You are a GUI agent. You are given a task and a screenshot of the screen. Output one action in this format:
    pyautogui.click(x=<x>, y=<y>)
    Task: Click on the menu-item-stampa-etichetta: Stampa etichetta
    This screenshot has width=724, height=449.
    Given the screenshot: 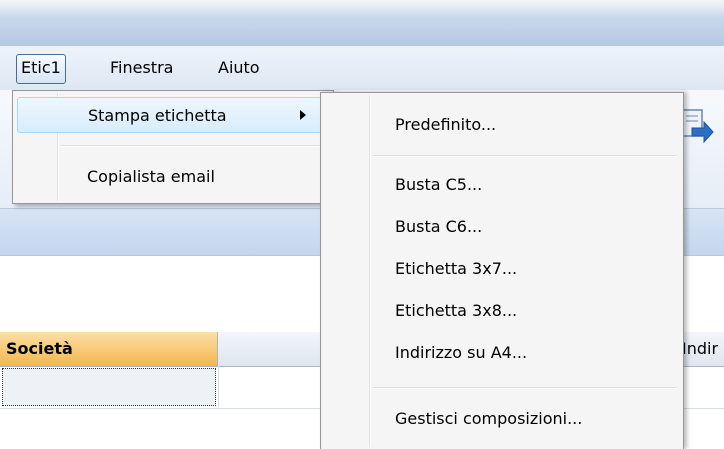 What is the action you would take?
    pyautogui.click(x=173, y=115)
    